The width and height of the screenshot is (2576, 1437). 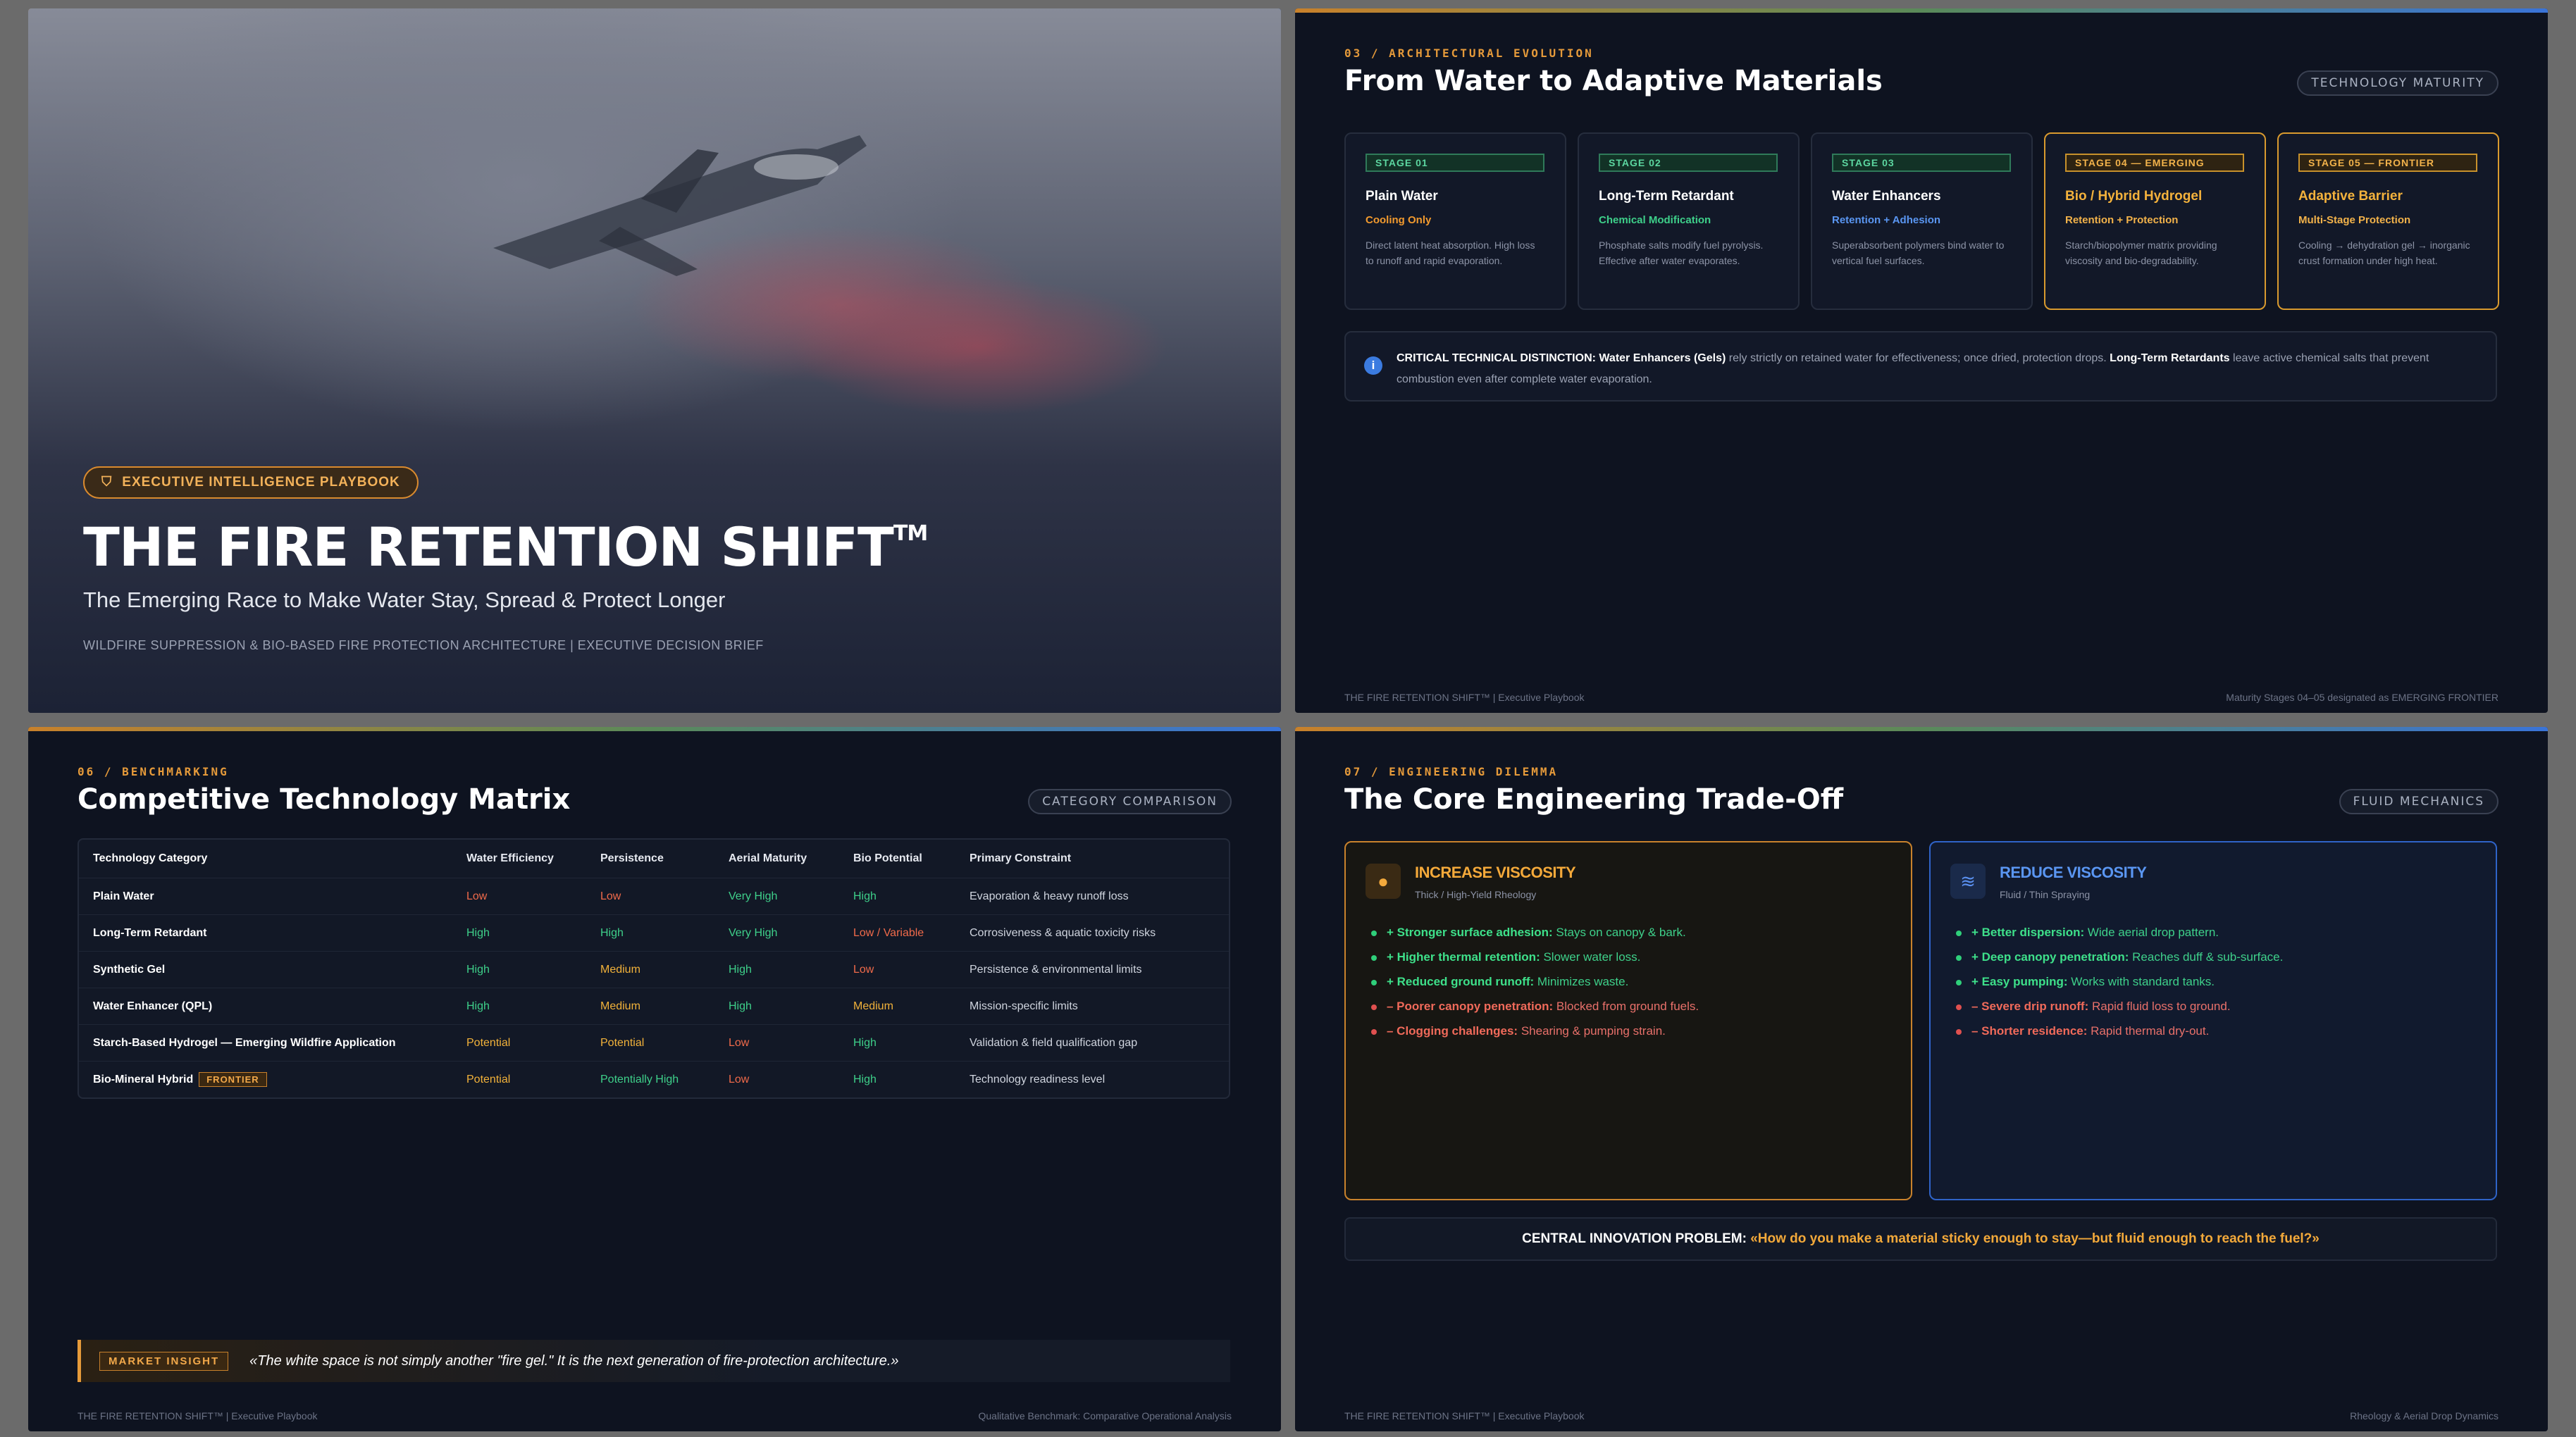 I want to click on stage-name: Bio / Hybrid Hydrogel, so click(x=2134, y=196).